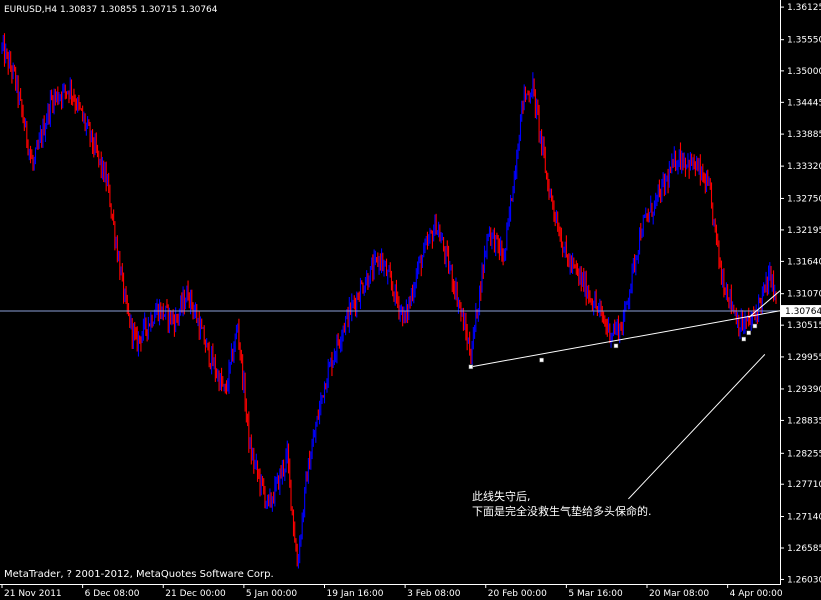 The image size is (821, 600). I want to click on low-value: 1.30715, so click(159, 10).